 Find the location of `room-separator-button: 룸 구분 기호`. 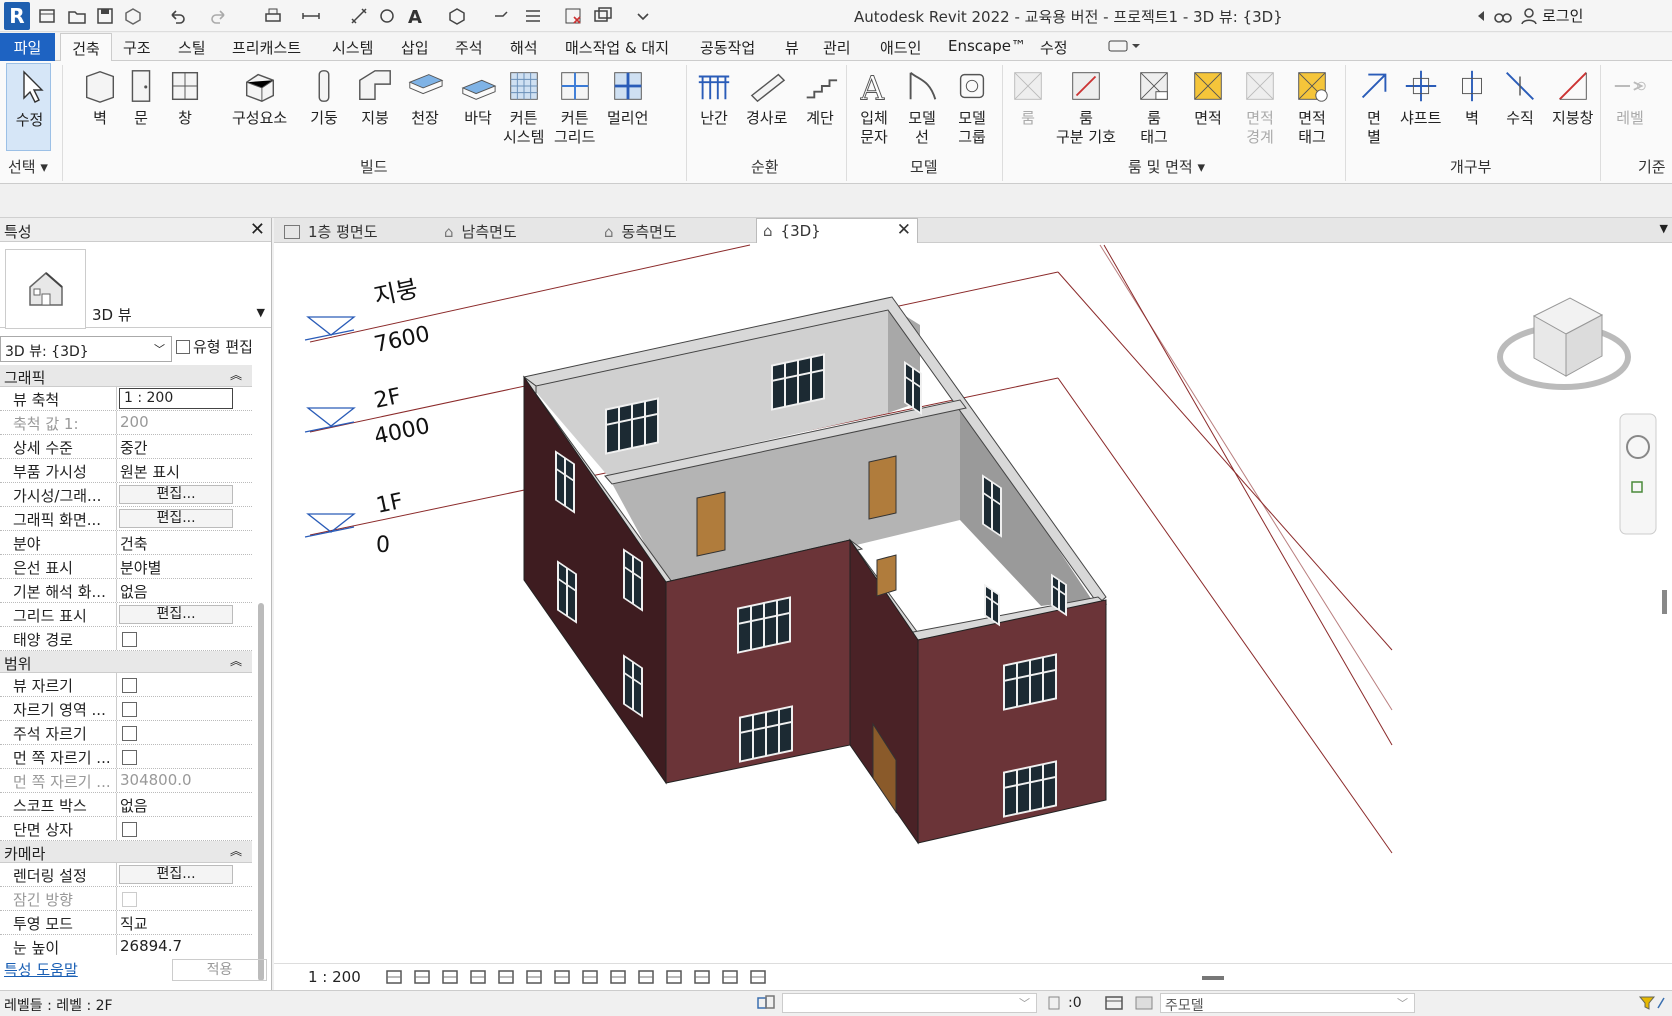

room-separator-button: 룸 구분 기호 is located at coordinates (1086, 105).